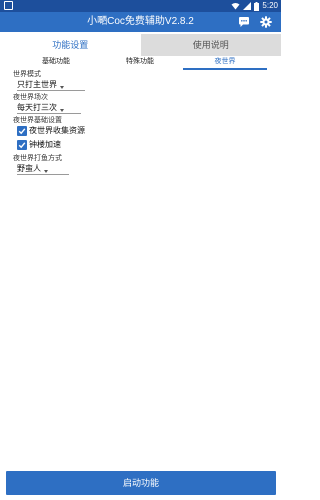 Image resolution: width=320 pixels, height=500 pixels. I want to click on collect-resources-label: 夜世界收集资源, so click(57, 130).